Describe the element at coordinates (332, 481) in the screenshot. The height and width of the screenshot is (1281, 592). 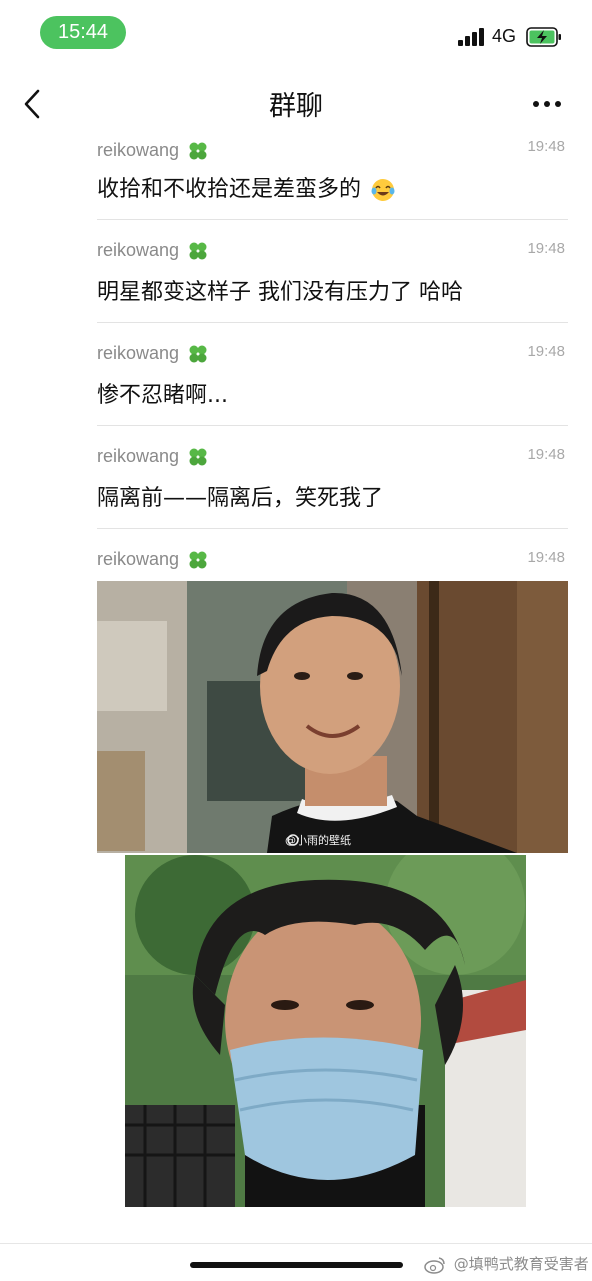
I see `chat-message: reikowang 19:48 隔离前——隔离后，笑死我了` at that location.